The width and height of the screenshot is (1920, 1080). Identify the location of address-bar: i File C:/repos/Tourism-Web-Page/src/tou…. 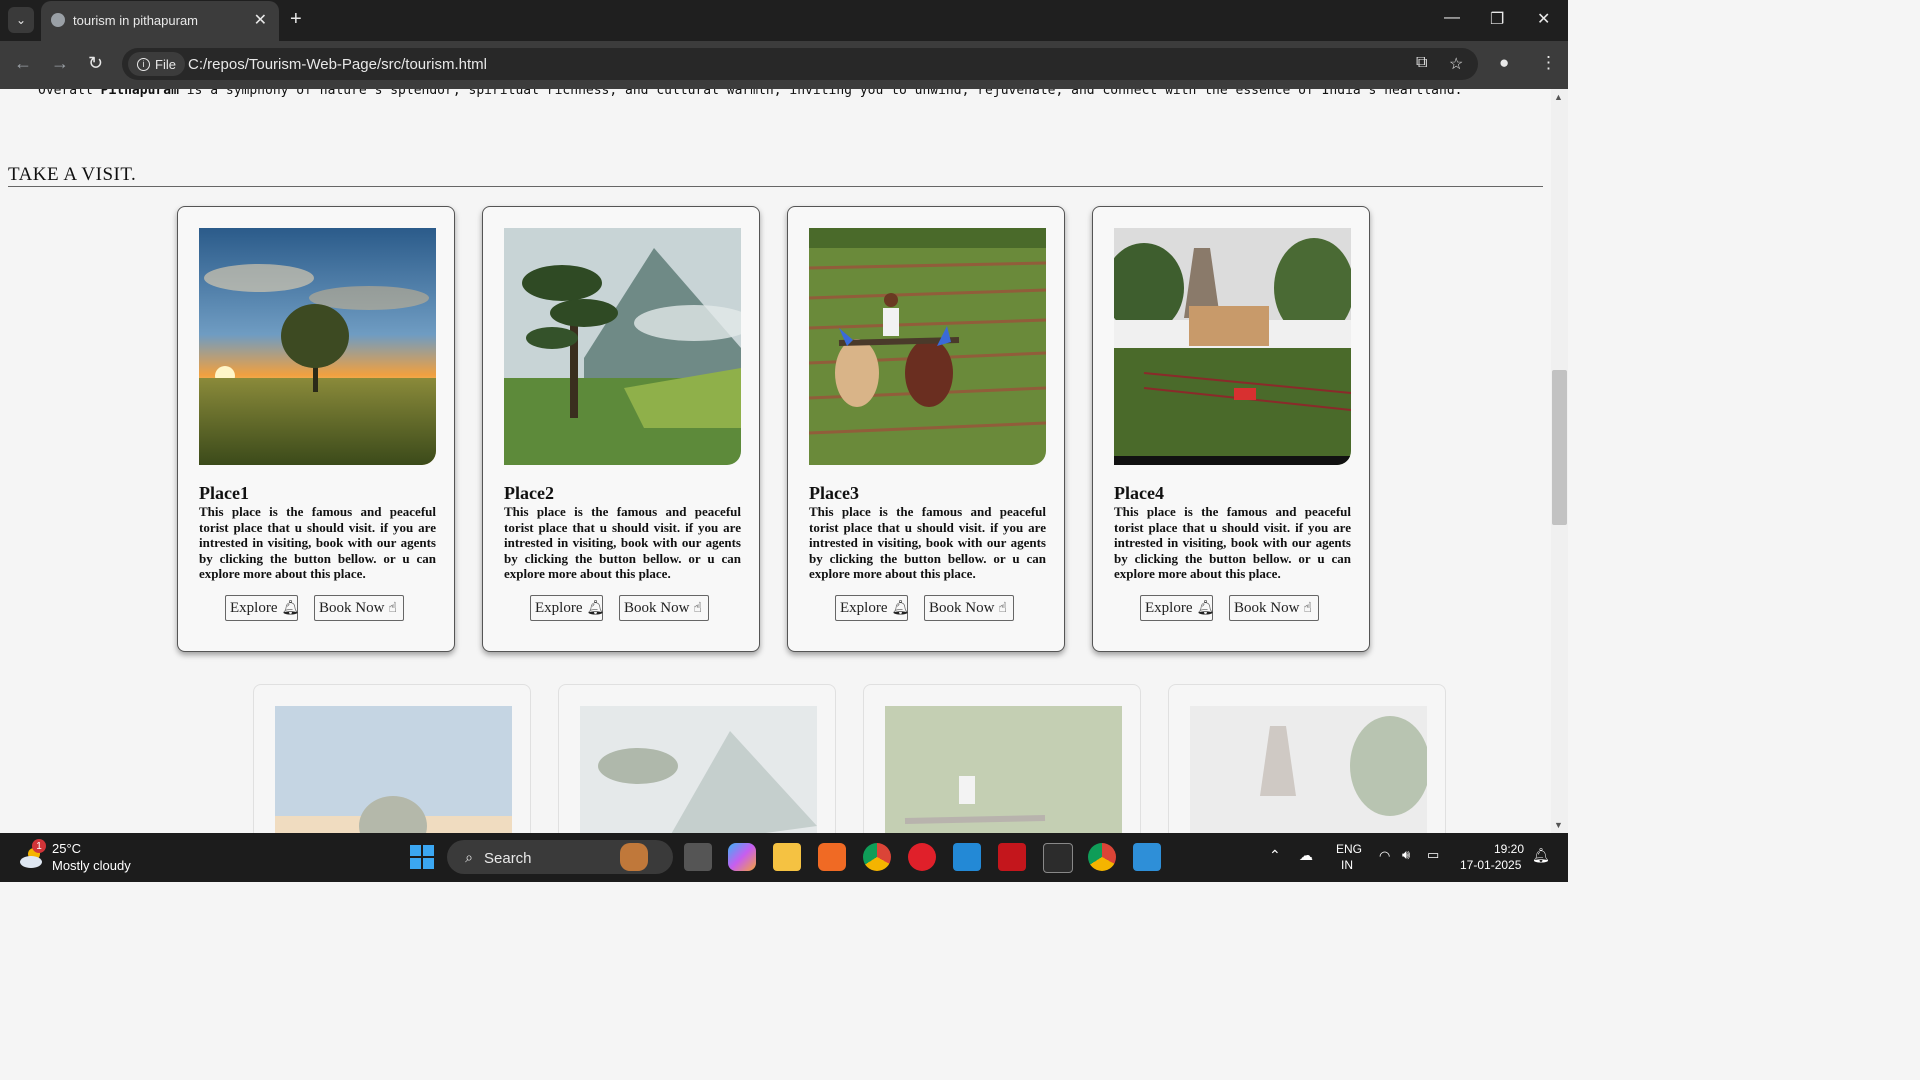
(800, 64).